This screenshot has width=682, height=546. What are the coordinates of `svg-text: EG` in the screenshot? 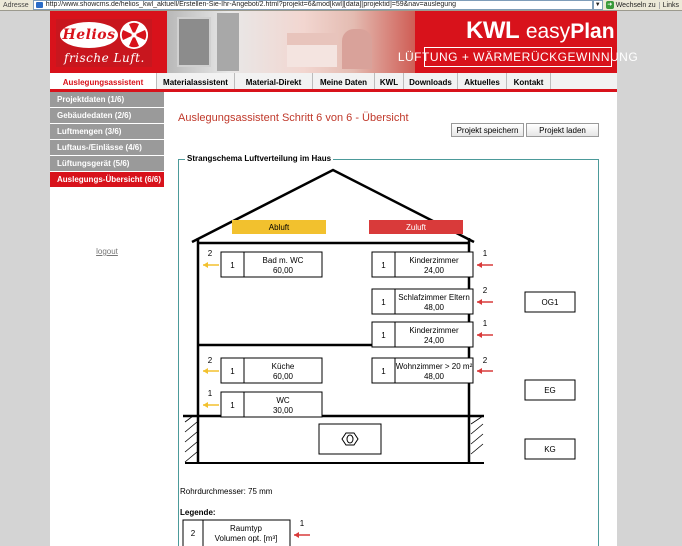 It's located at (550, 390).